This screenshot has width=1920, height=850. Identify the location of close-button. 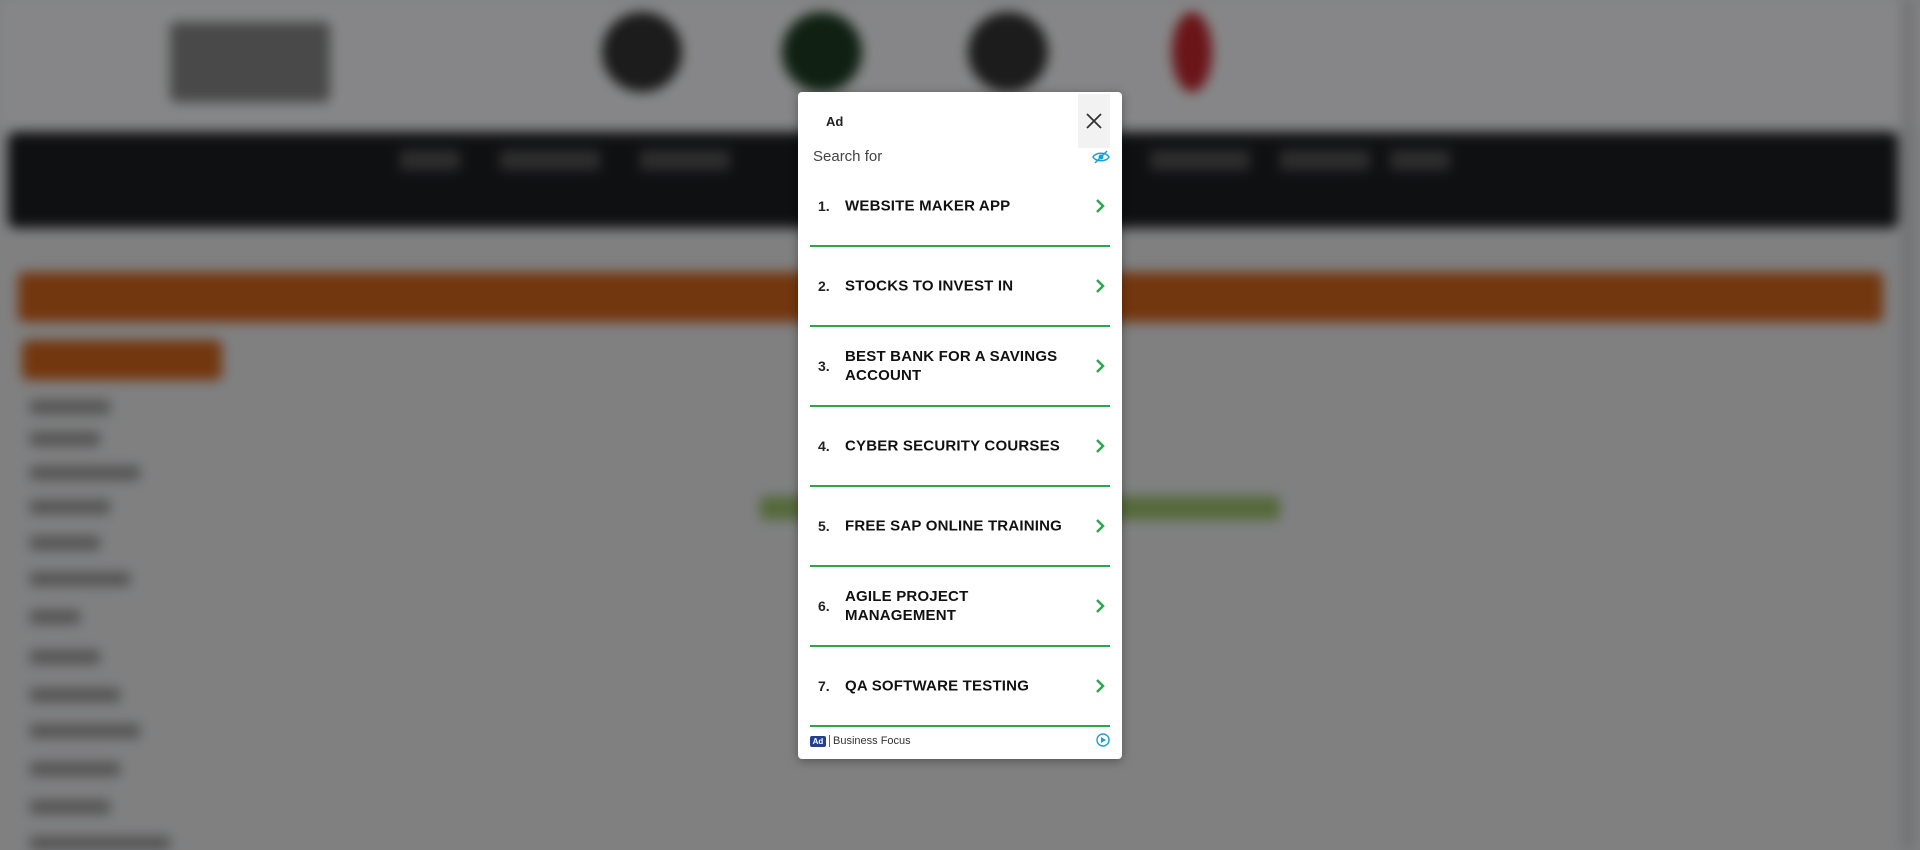
(1094, 121).